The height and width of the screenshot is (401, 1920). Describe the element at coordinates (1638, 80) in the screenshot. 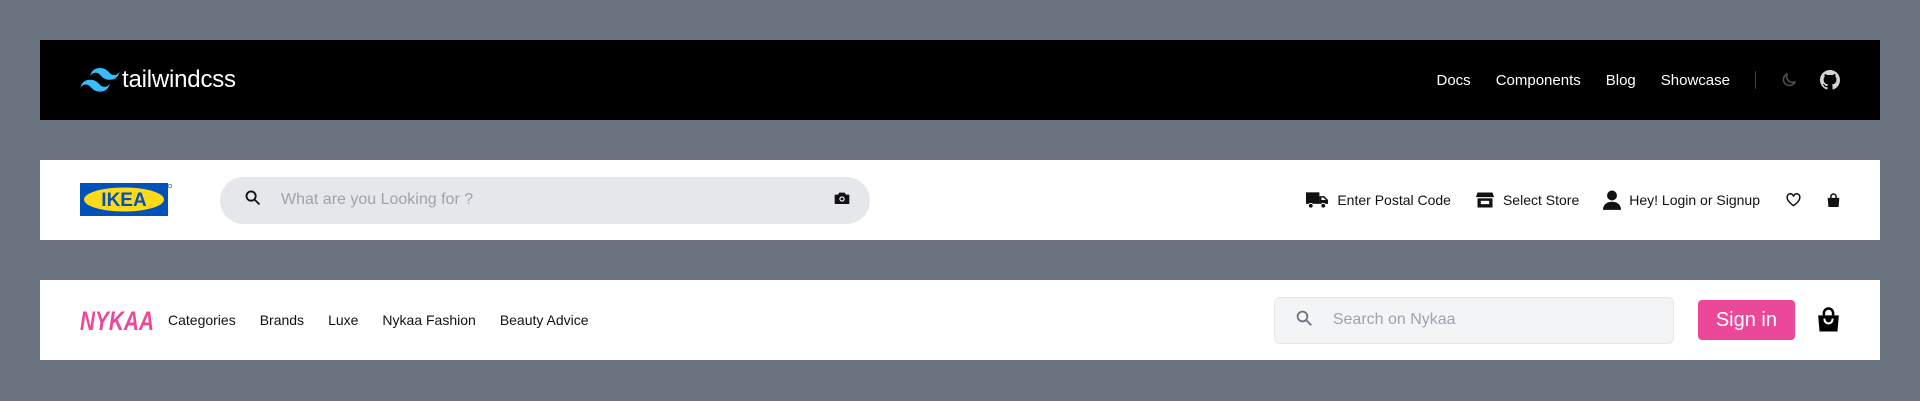

I see `tailwind-nav: Docs Components Blog Showcase` at that location.